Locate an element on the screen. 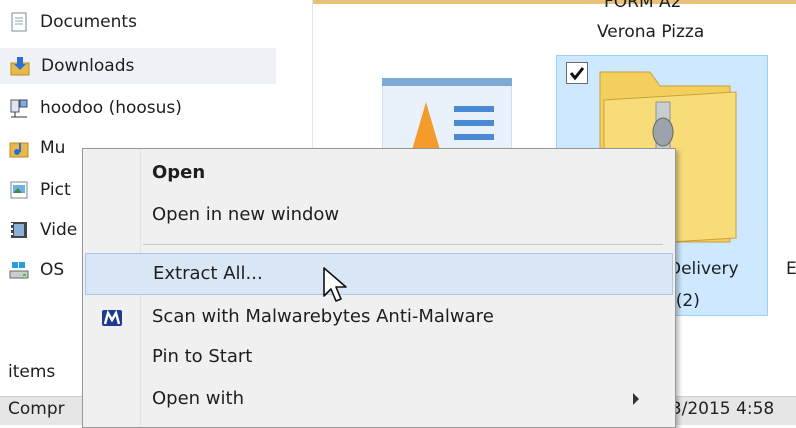  malwarebytes-icon is located at coordinates (112, 318).